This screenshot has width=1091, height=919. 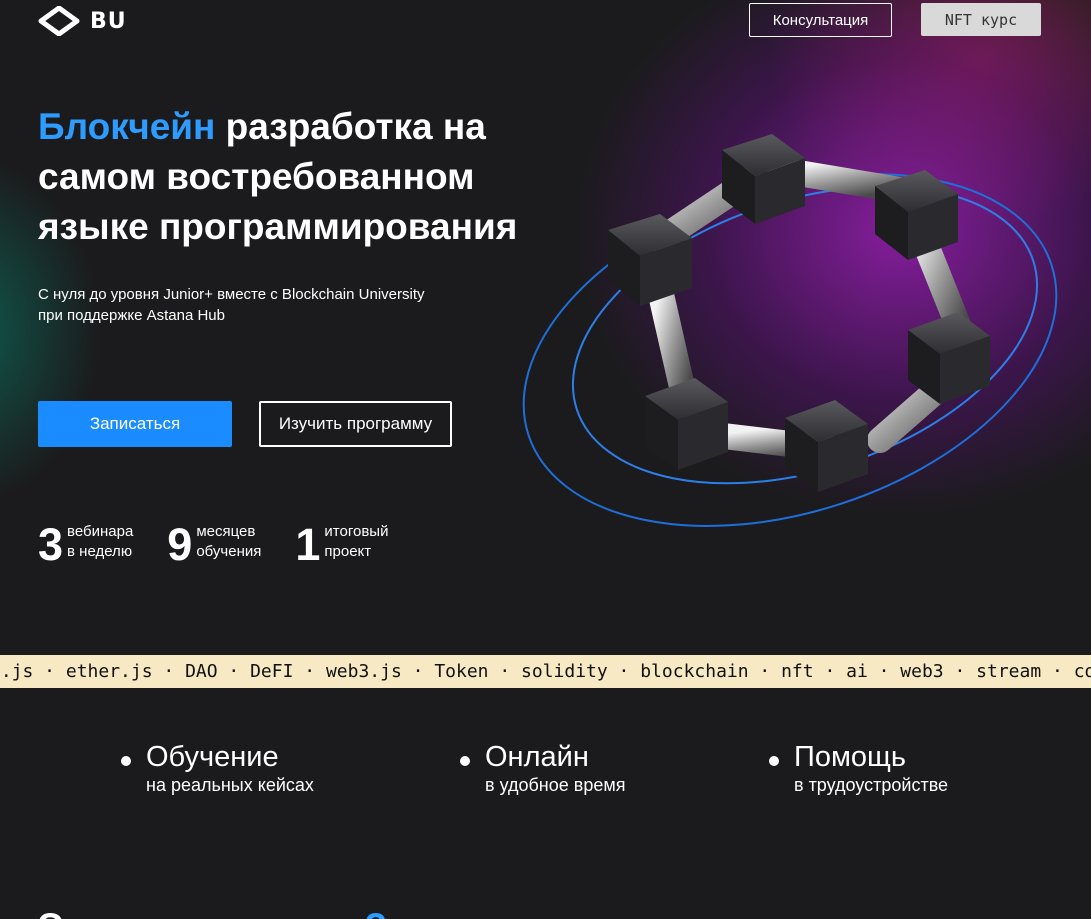 What do you see at coordinates (212, 757) in the screenshot?
I see `feature-title: Обучение` at bounding box center [212, 757].